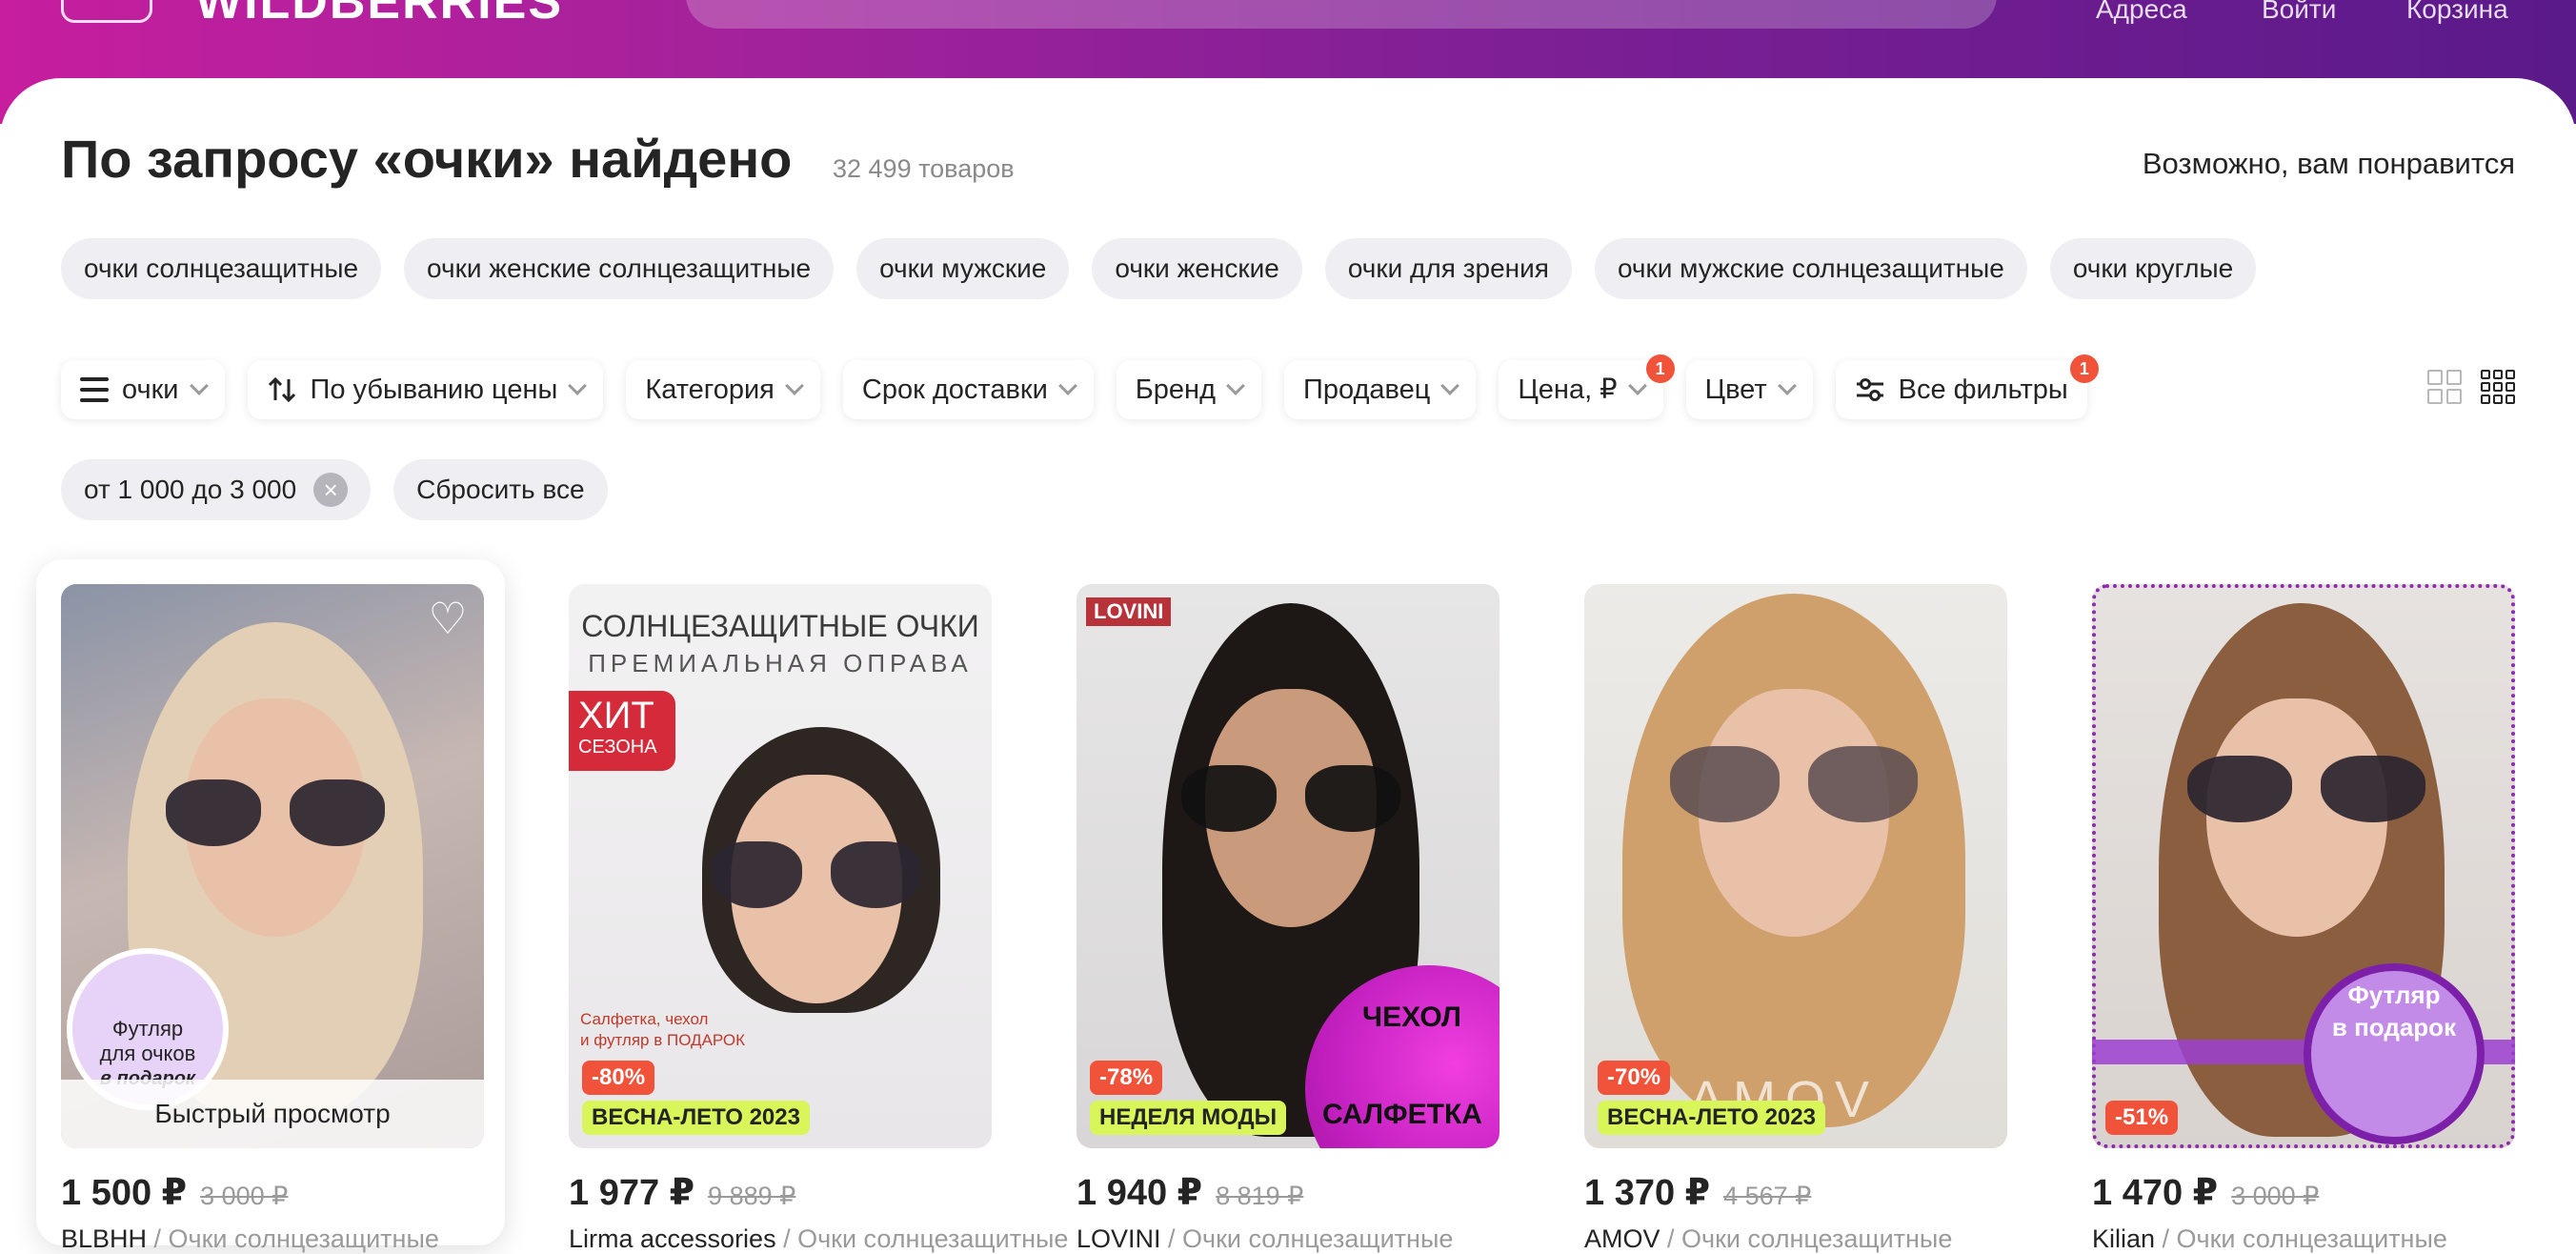  I want to click on gift-note-line: Салфетка, чехол, so click(644, 1019).